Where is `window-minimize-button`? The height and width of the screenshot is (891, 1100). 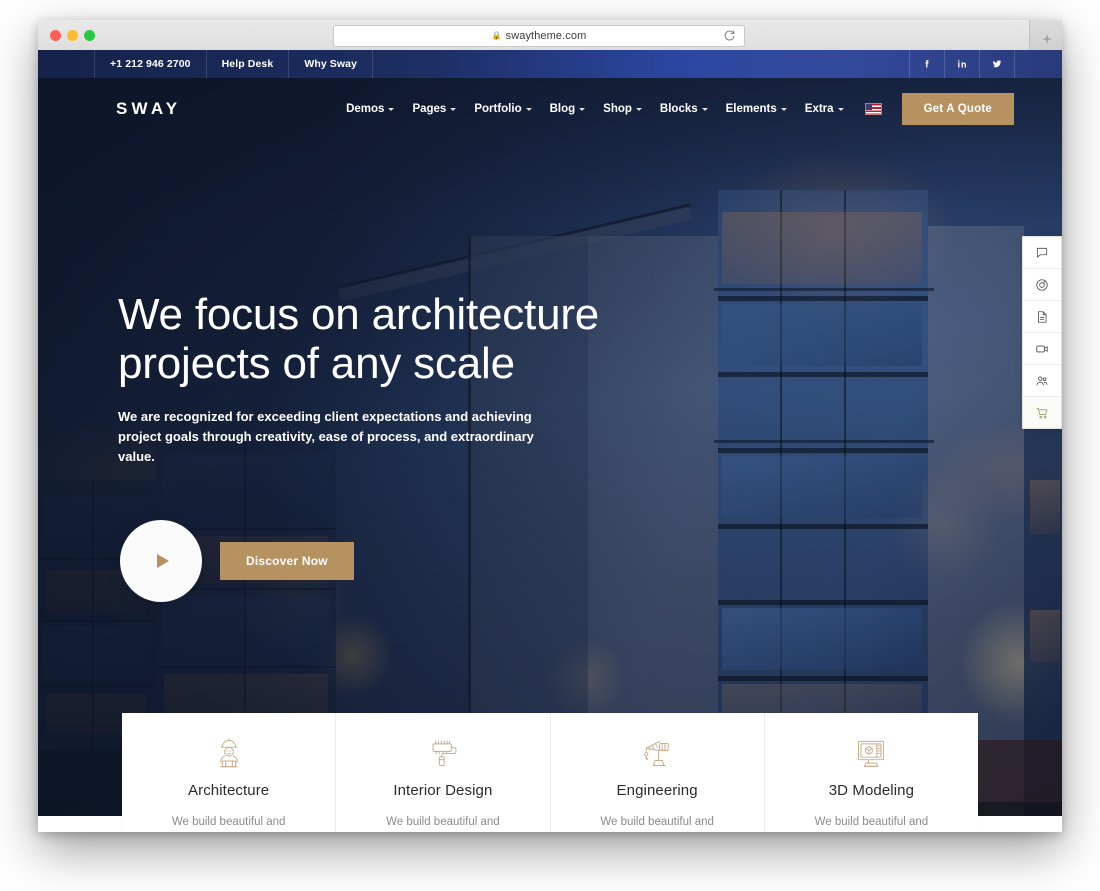 window-minimize-button is located at coordinates (72, 35).